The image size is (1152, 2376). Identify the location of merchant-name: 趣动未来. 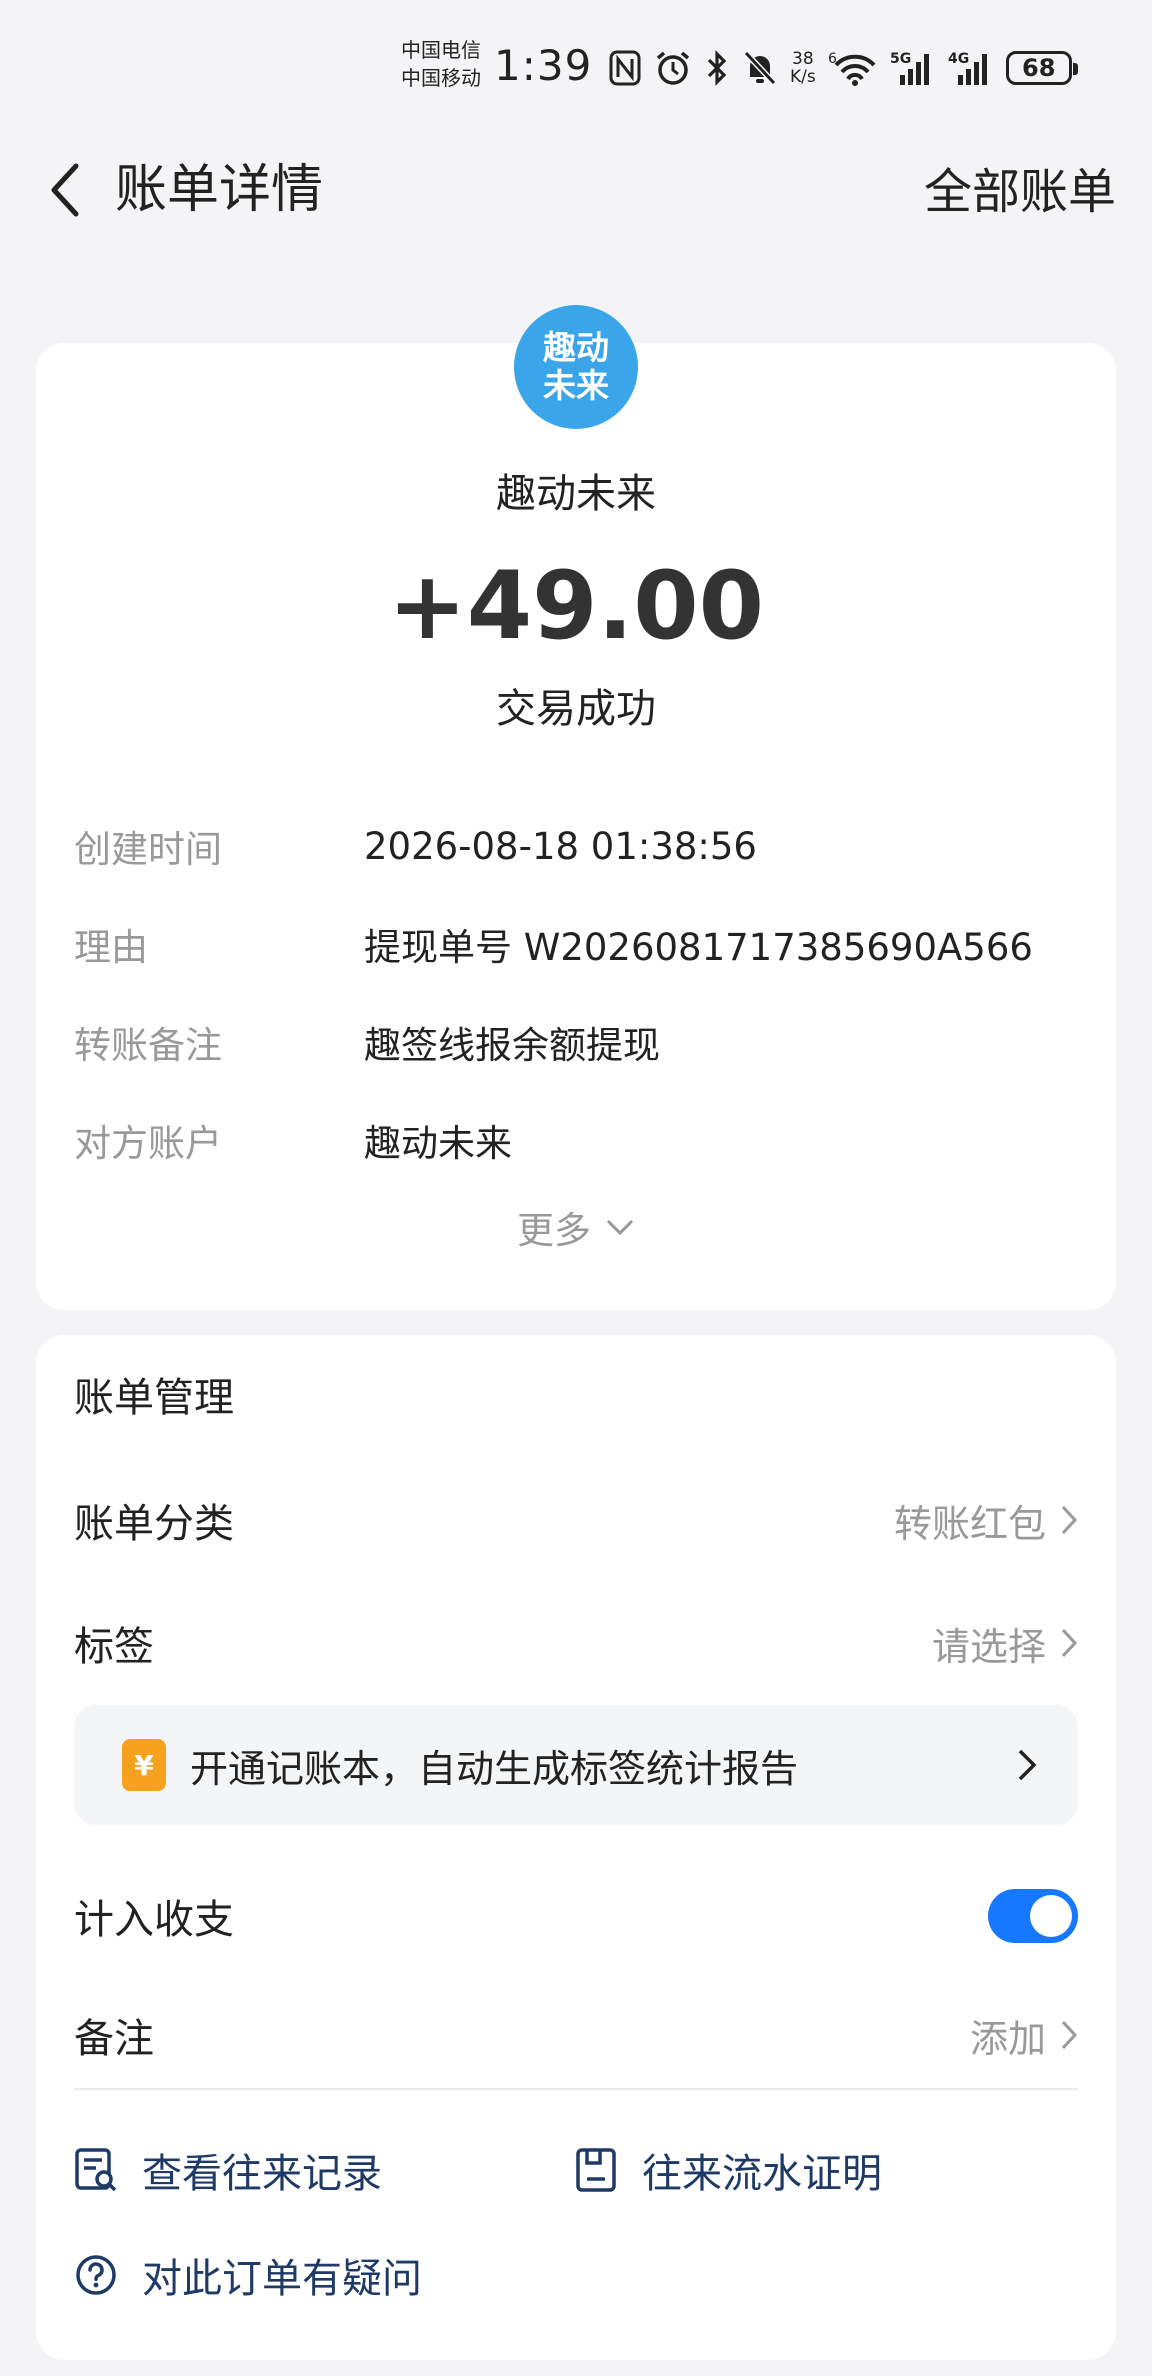
(576, 494).